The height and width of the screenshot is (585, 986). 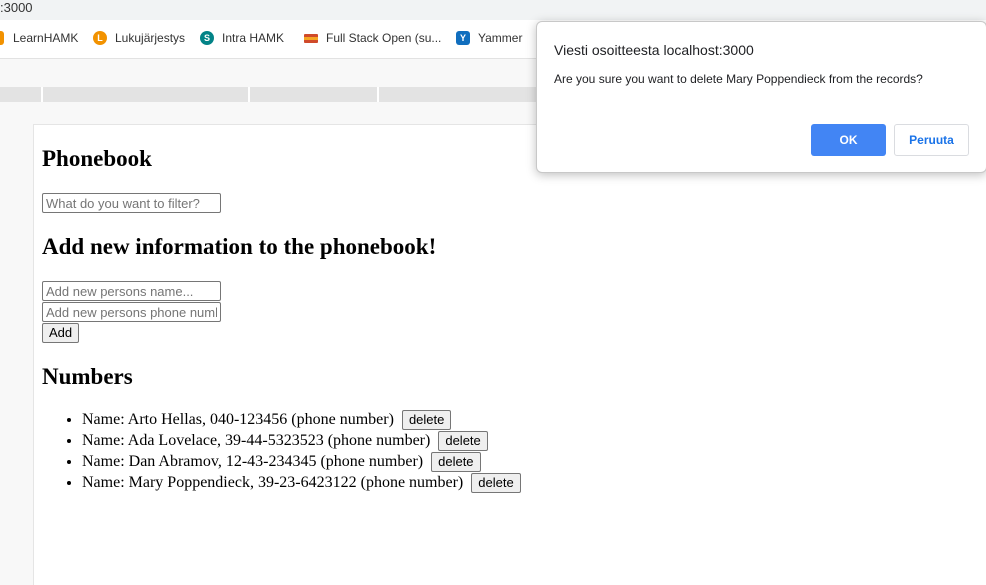 I want to click on lukujarjestys-icon: L, so click(x=100, y=38).